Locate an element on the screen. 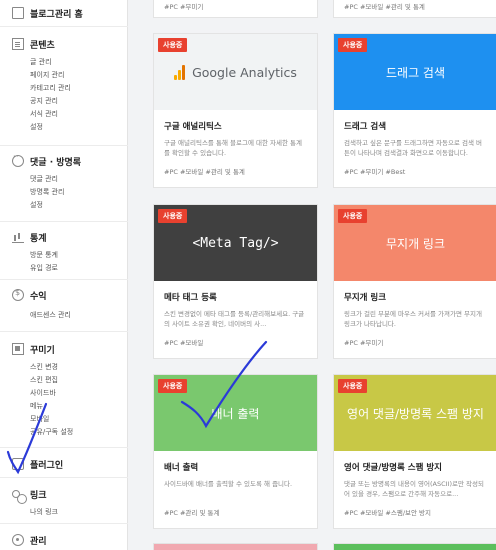 Image resolution: width=496 pixels, height=550 pixels. card-title: 배너 출력 is located at coordinates (181, 468).